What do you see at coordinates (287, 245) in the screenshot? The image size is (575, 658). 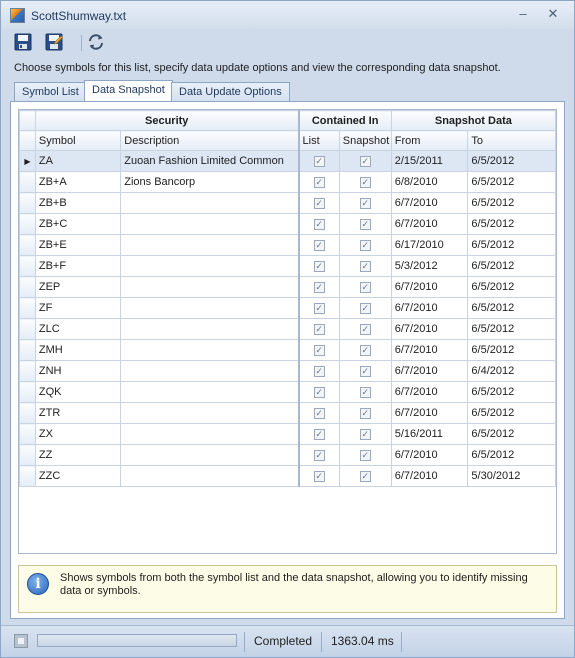 I see `table-row: ZB+E ✓ ✓ 6/17/2010 6/5/2012` at bounding box center [287, 245].